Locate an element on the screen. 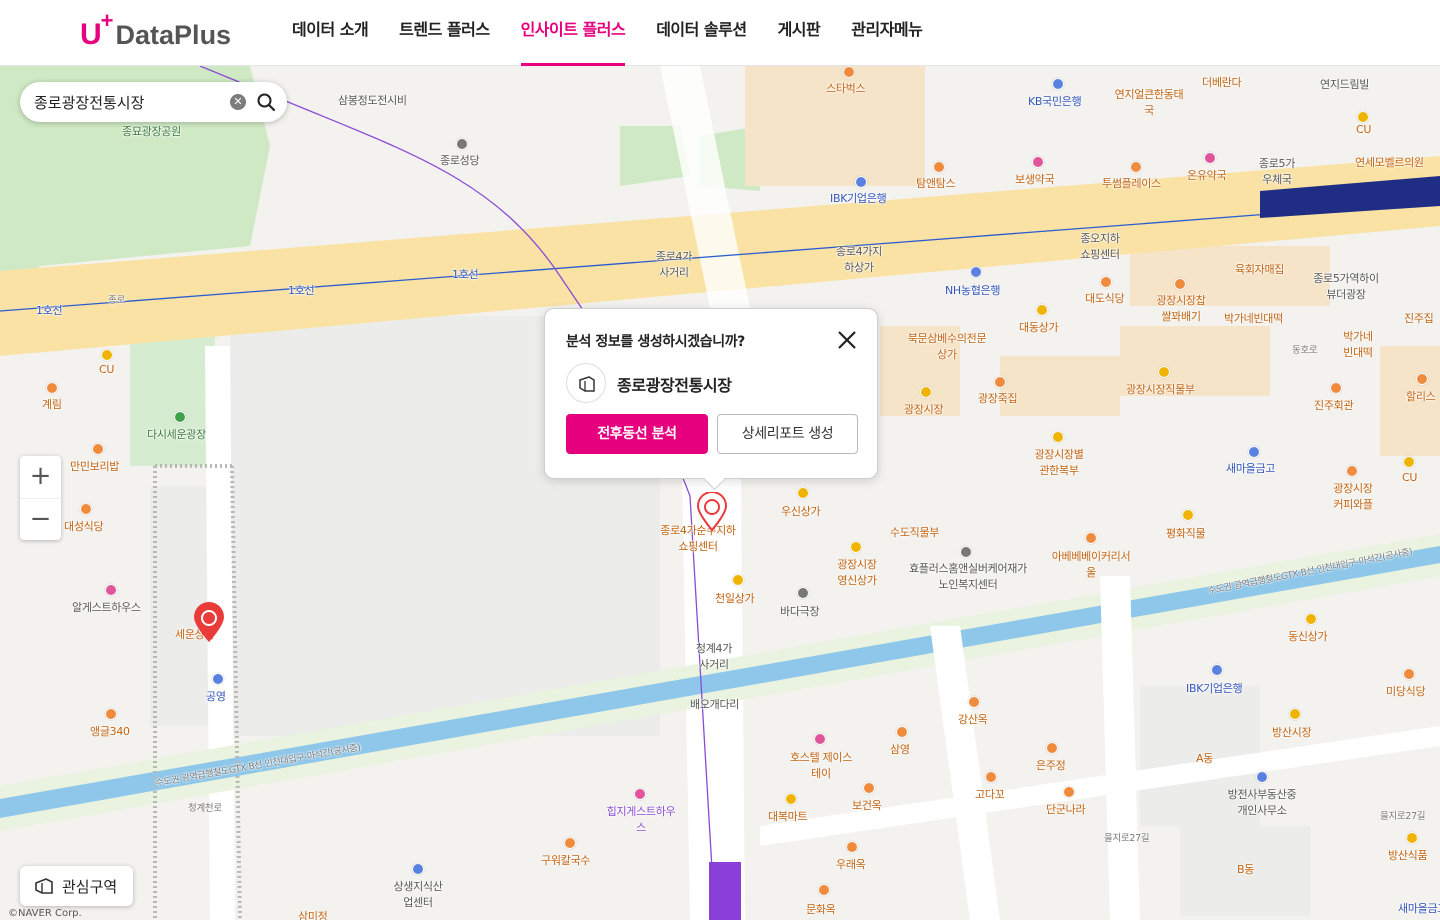  map-label: 스타벅스 is located at coordinates (846, 88).